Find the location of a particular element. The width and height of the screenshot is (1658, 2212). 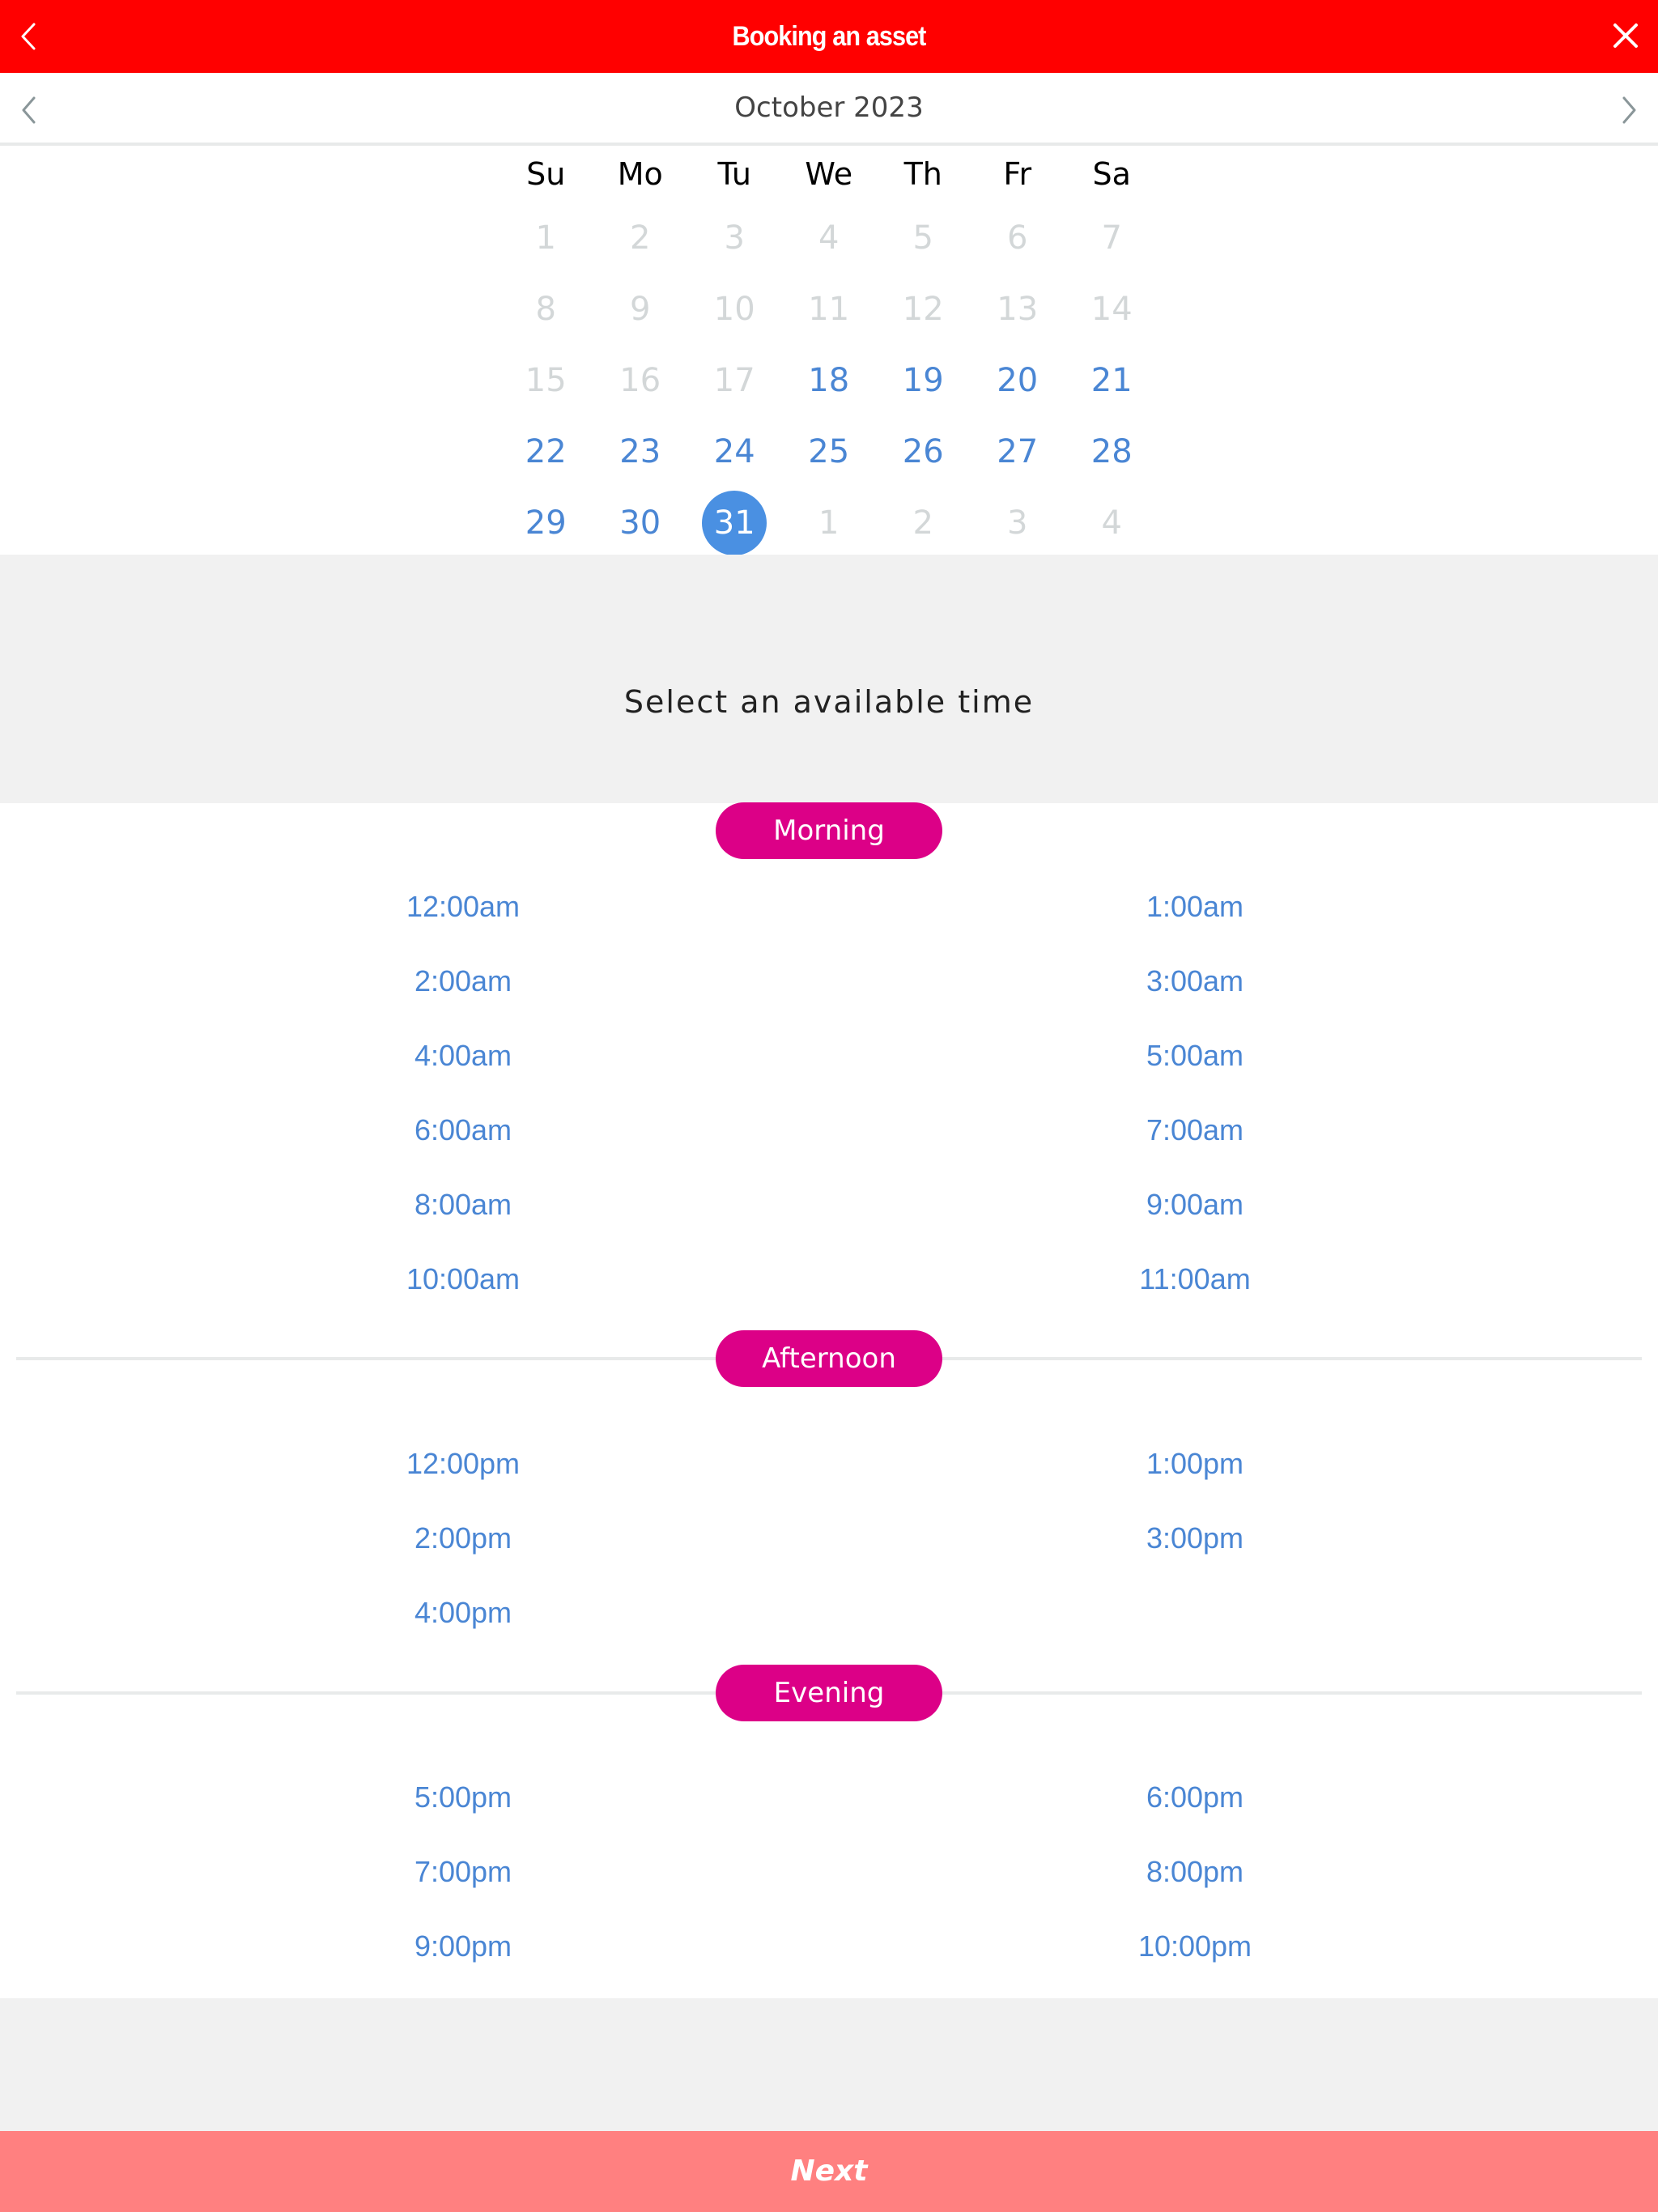

back-button is located at coordinates (30, 37).